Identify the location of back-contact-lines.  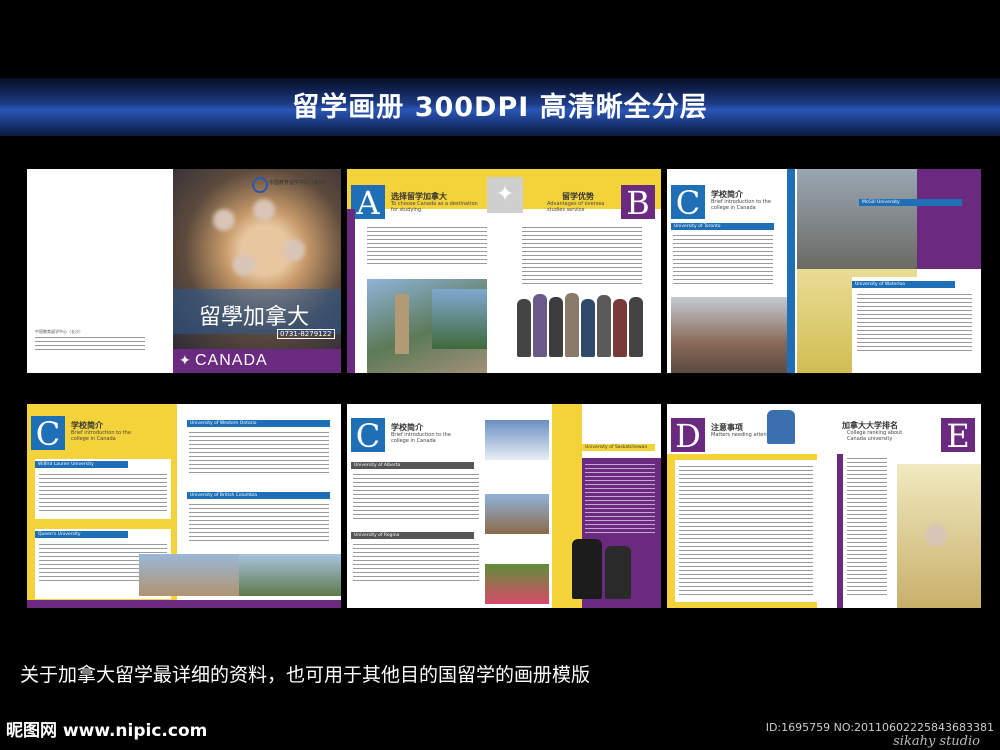
(90, 344).